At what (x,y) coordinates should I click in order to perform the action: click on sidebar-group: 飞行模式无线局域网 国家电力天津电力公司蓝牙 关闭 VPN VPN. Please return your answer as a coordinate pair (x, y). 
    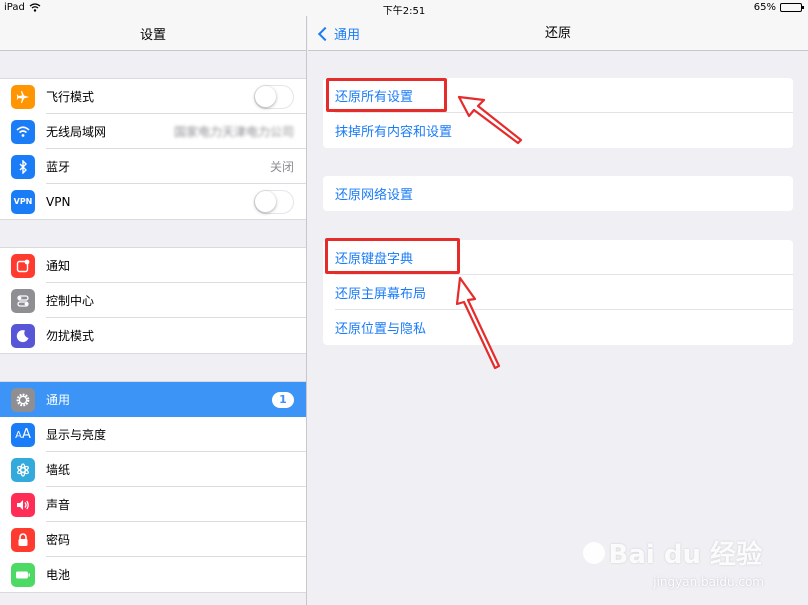
    Looking at the image, I should click on (153, 149).